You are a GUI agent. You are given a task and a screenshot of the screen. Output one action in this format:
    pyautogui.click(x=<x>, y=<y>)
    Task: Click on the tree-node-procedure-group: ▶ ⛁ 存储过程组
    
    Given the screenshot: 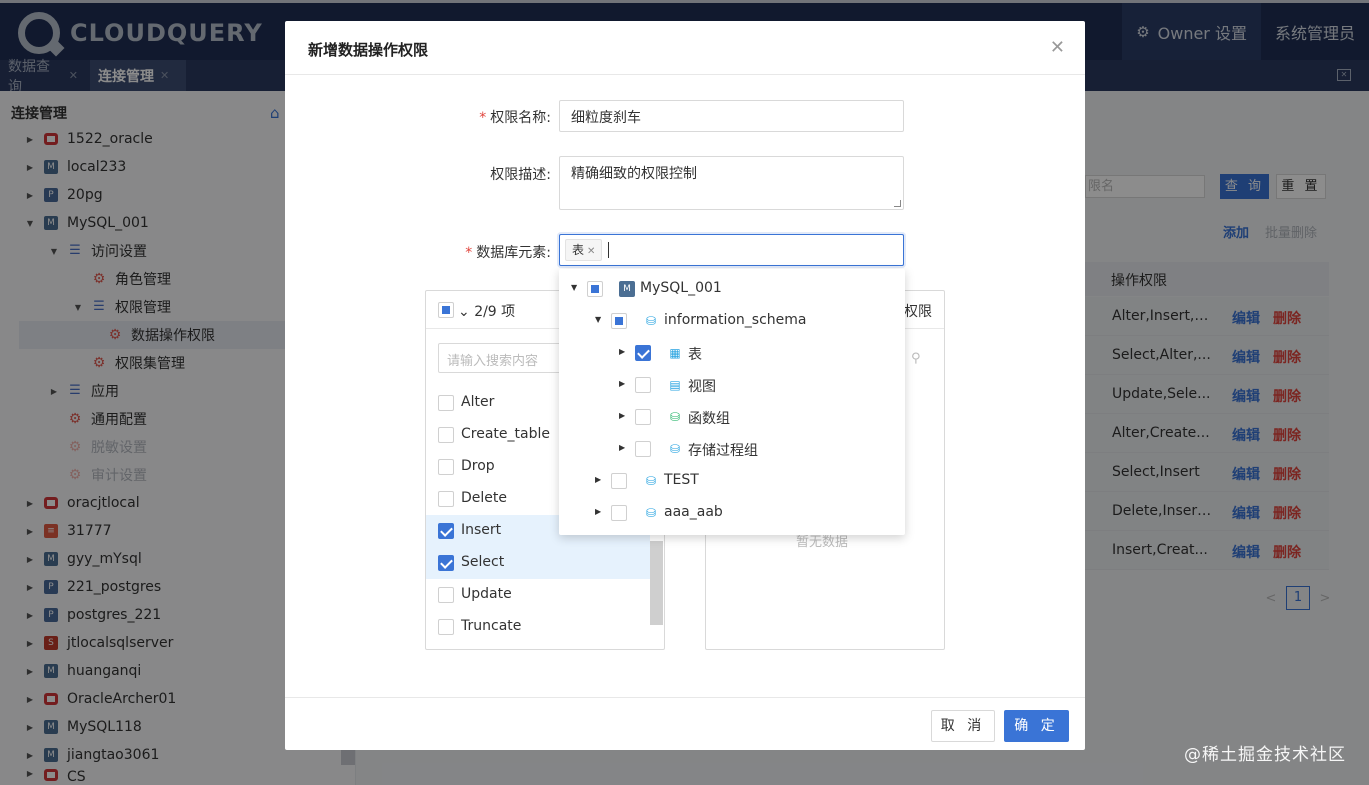 What is the action you would take?
    pyautogui.click(x=732, y=449)
    